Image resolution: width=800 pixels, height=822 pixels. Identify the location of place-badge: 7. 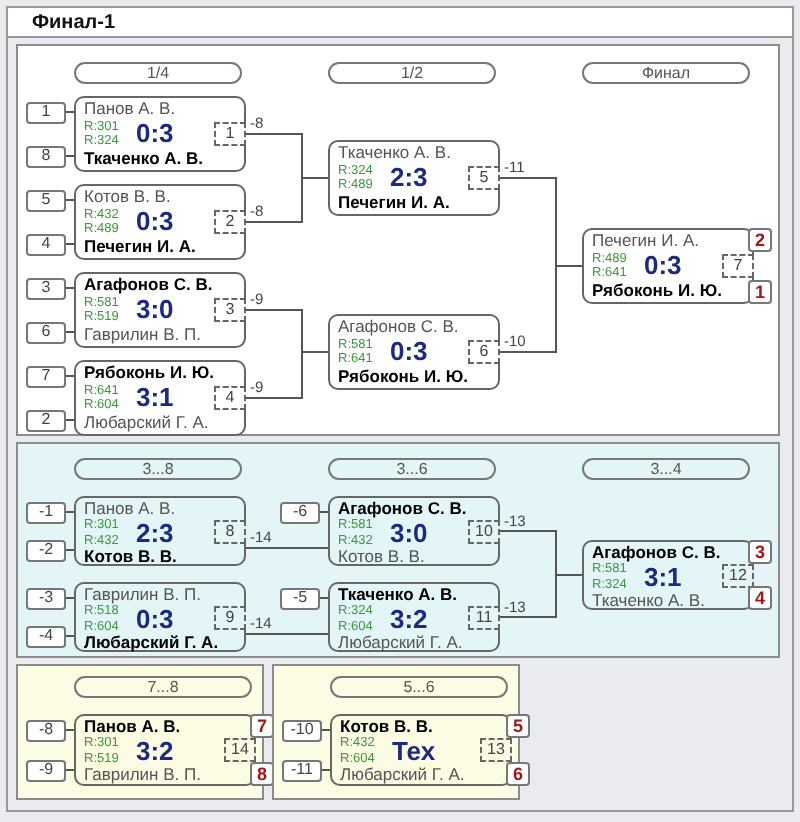
(262, 726).